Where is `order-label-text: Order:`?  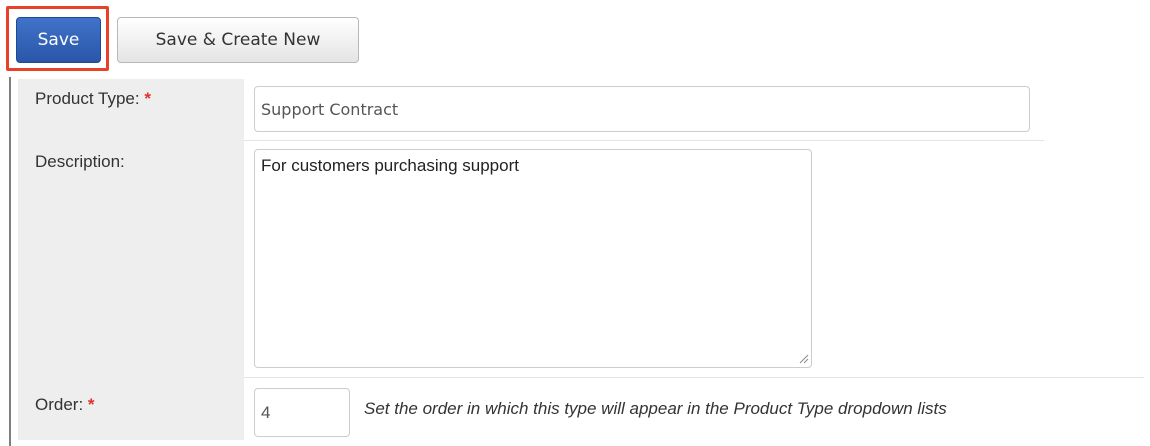
order-label-text: Order: is located at coordinates (59, 404).